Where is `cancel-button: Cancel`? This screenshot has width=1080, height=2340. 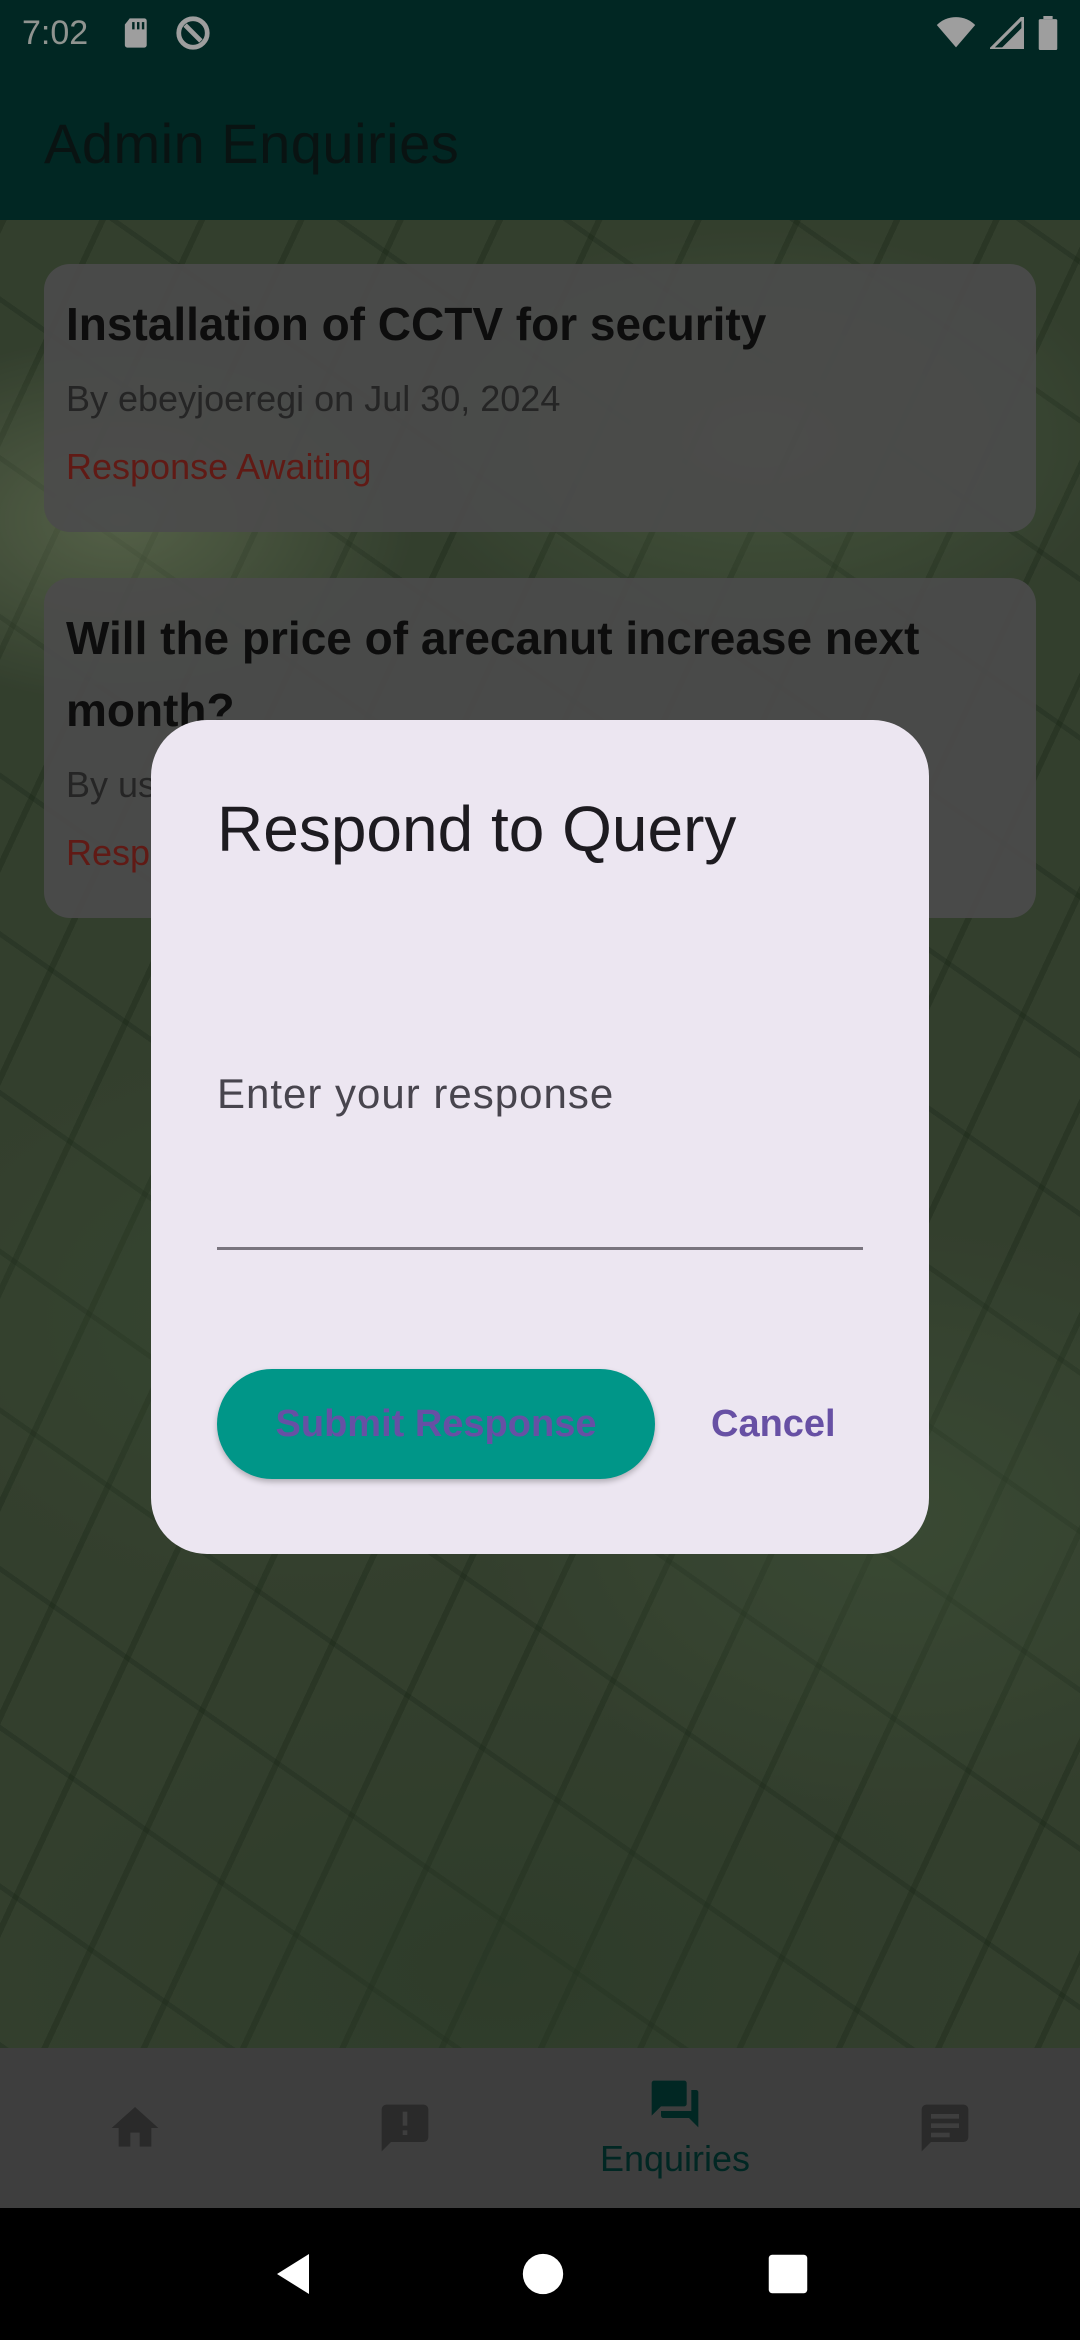 cancel-button: Cancel is located at coordinates (773, 1424).